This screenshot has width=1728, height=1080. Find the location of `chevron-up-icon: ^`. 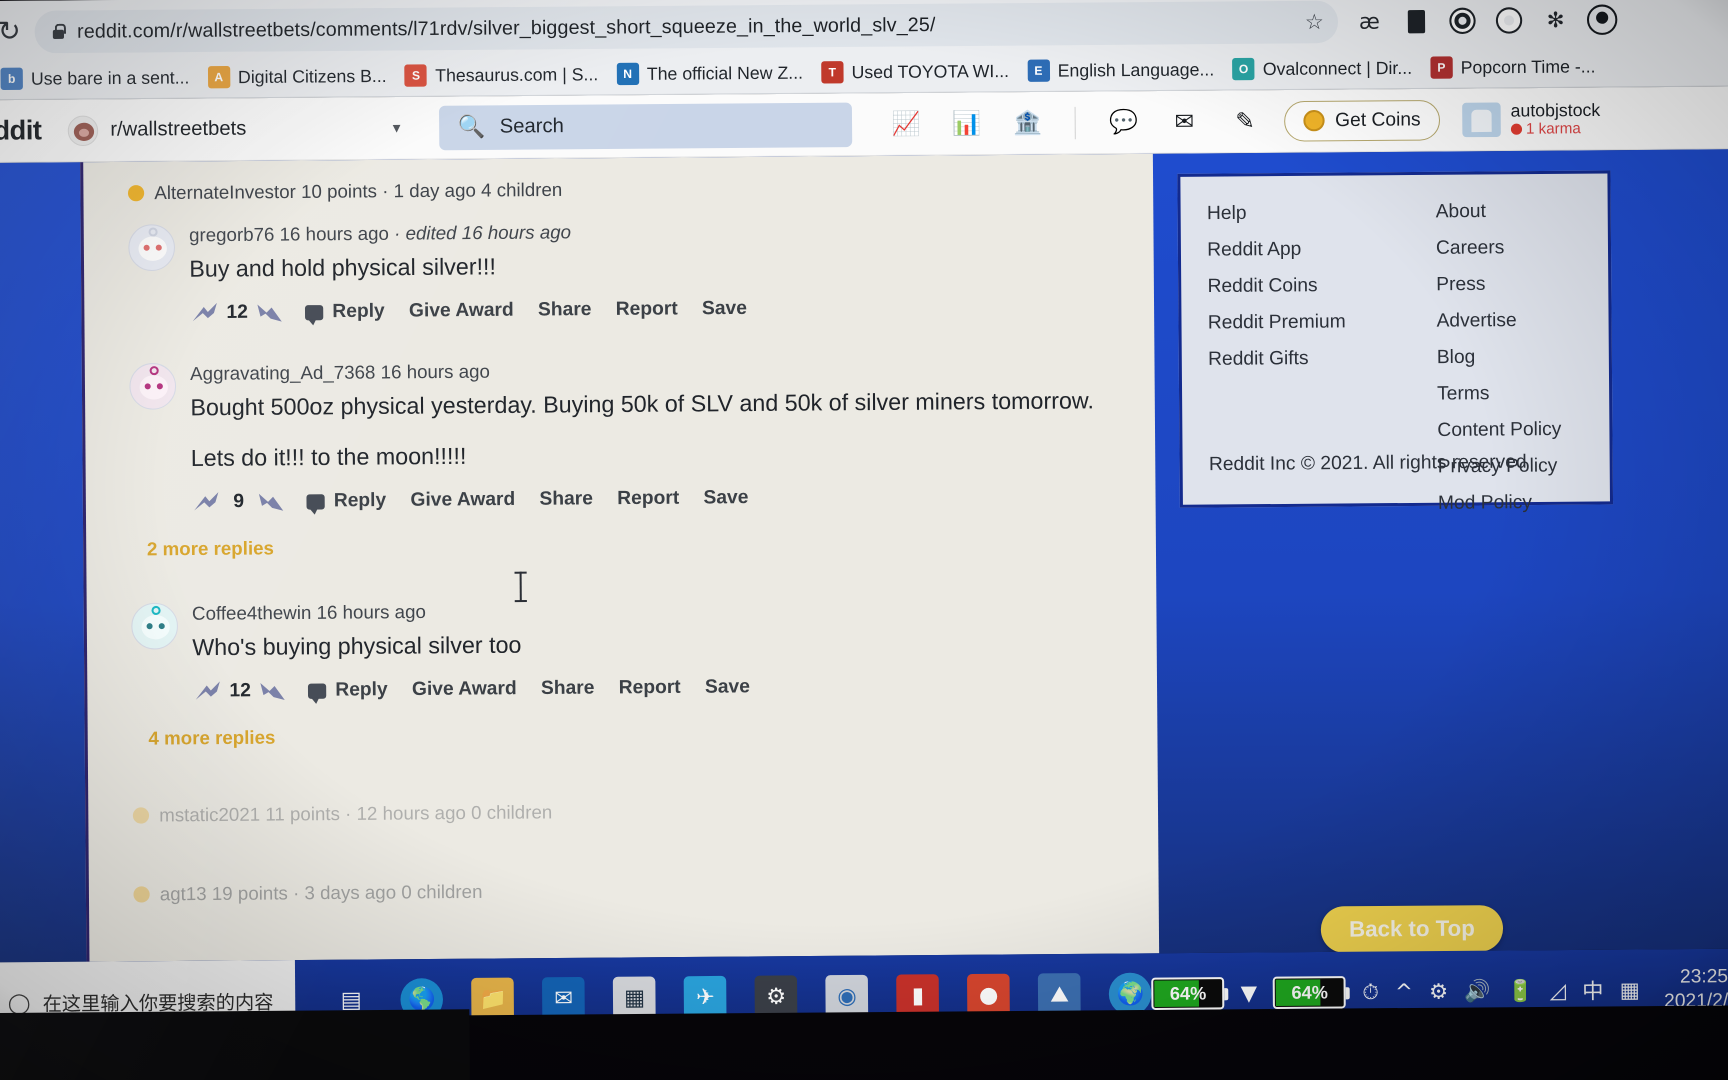

chevron-up-icon: ^ is located at coordinates (1404, 992).